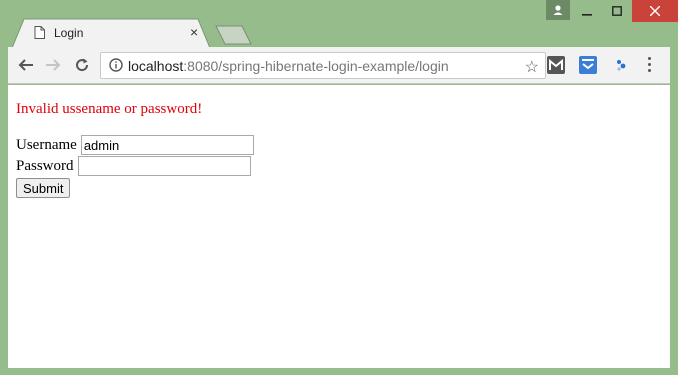  I want to click on username-input, so click(167, 145).